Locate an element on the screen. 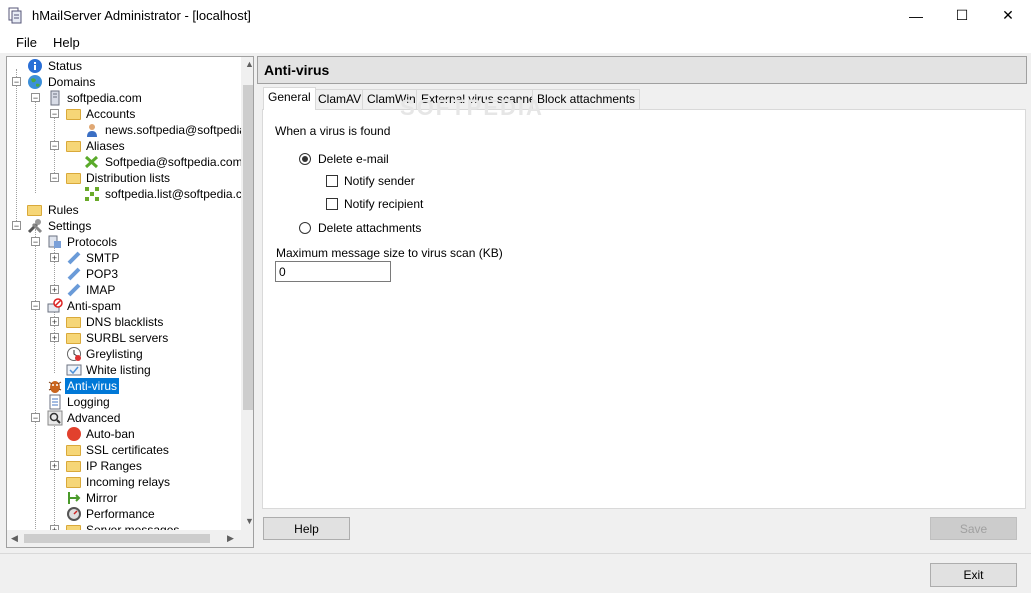  whitelist-icon is located at coordinates (74, 370).